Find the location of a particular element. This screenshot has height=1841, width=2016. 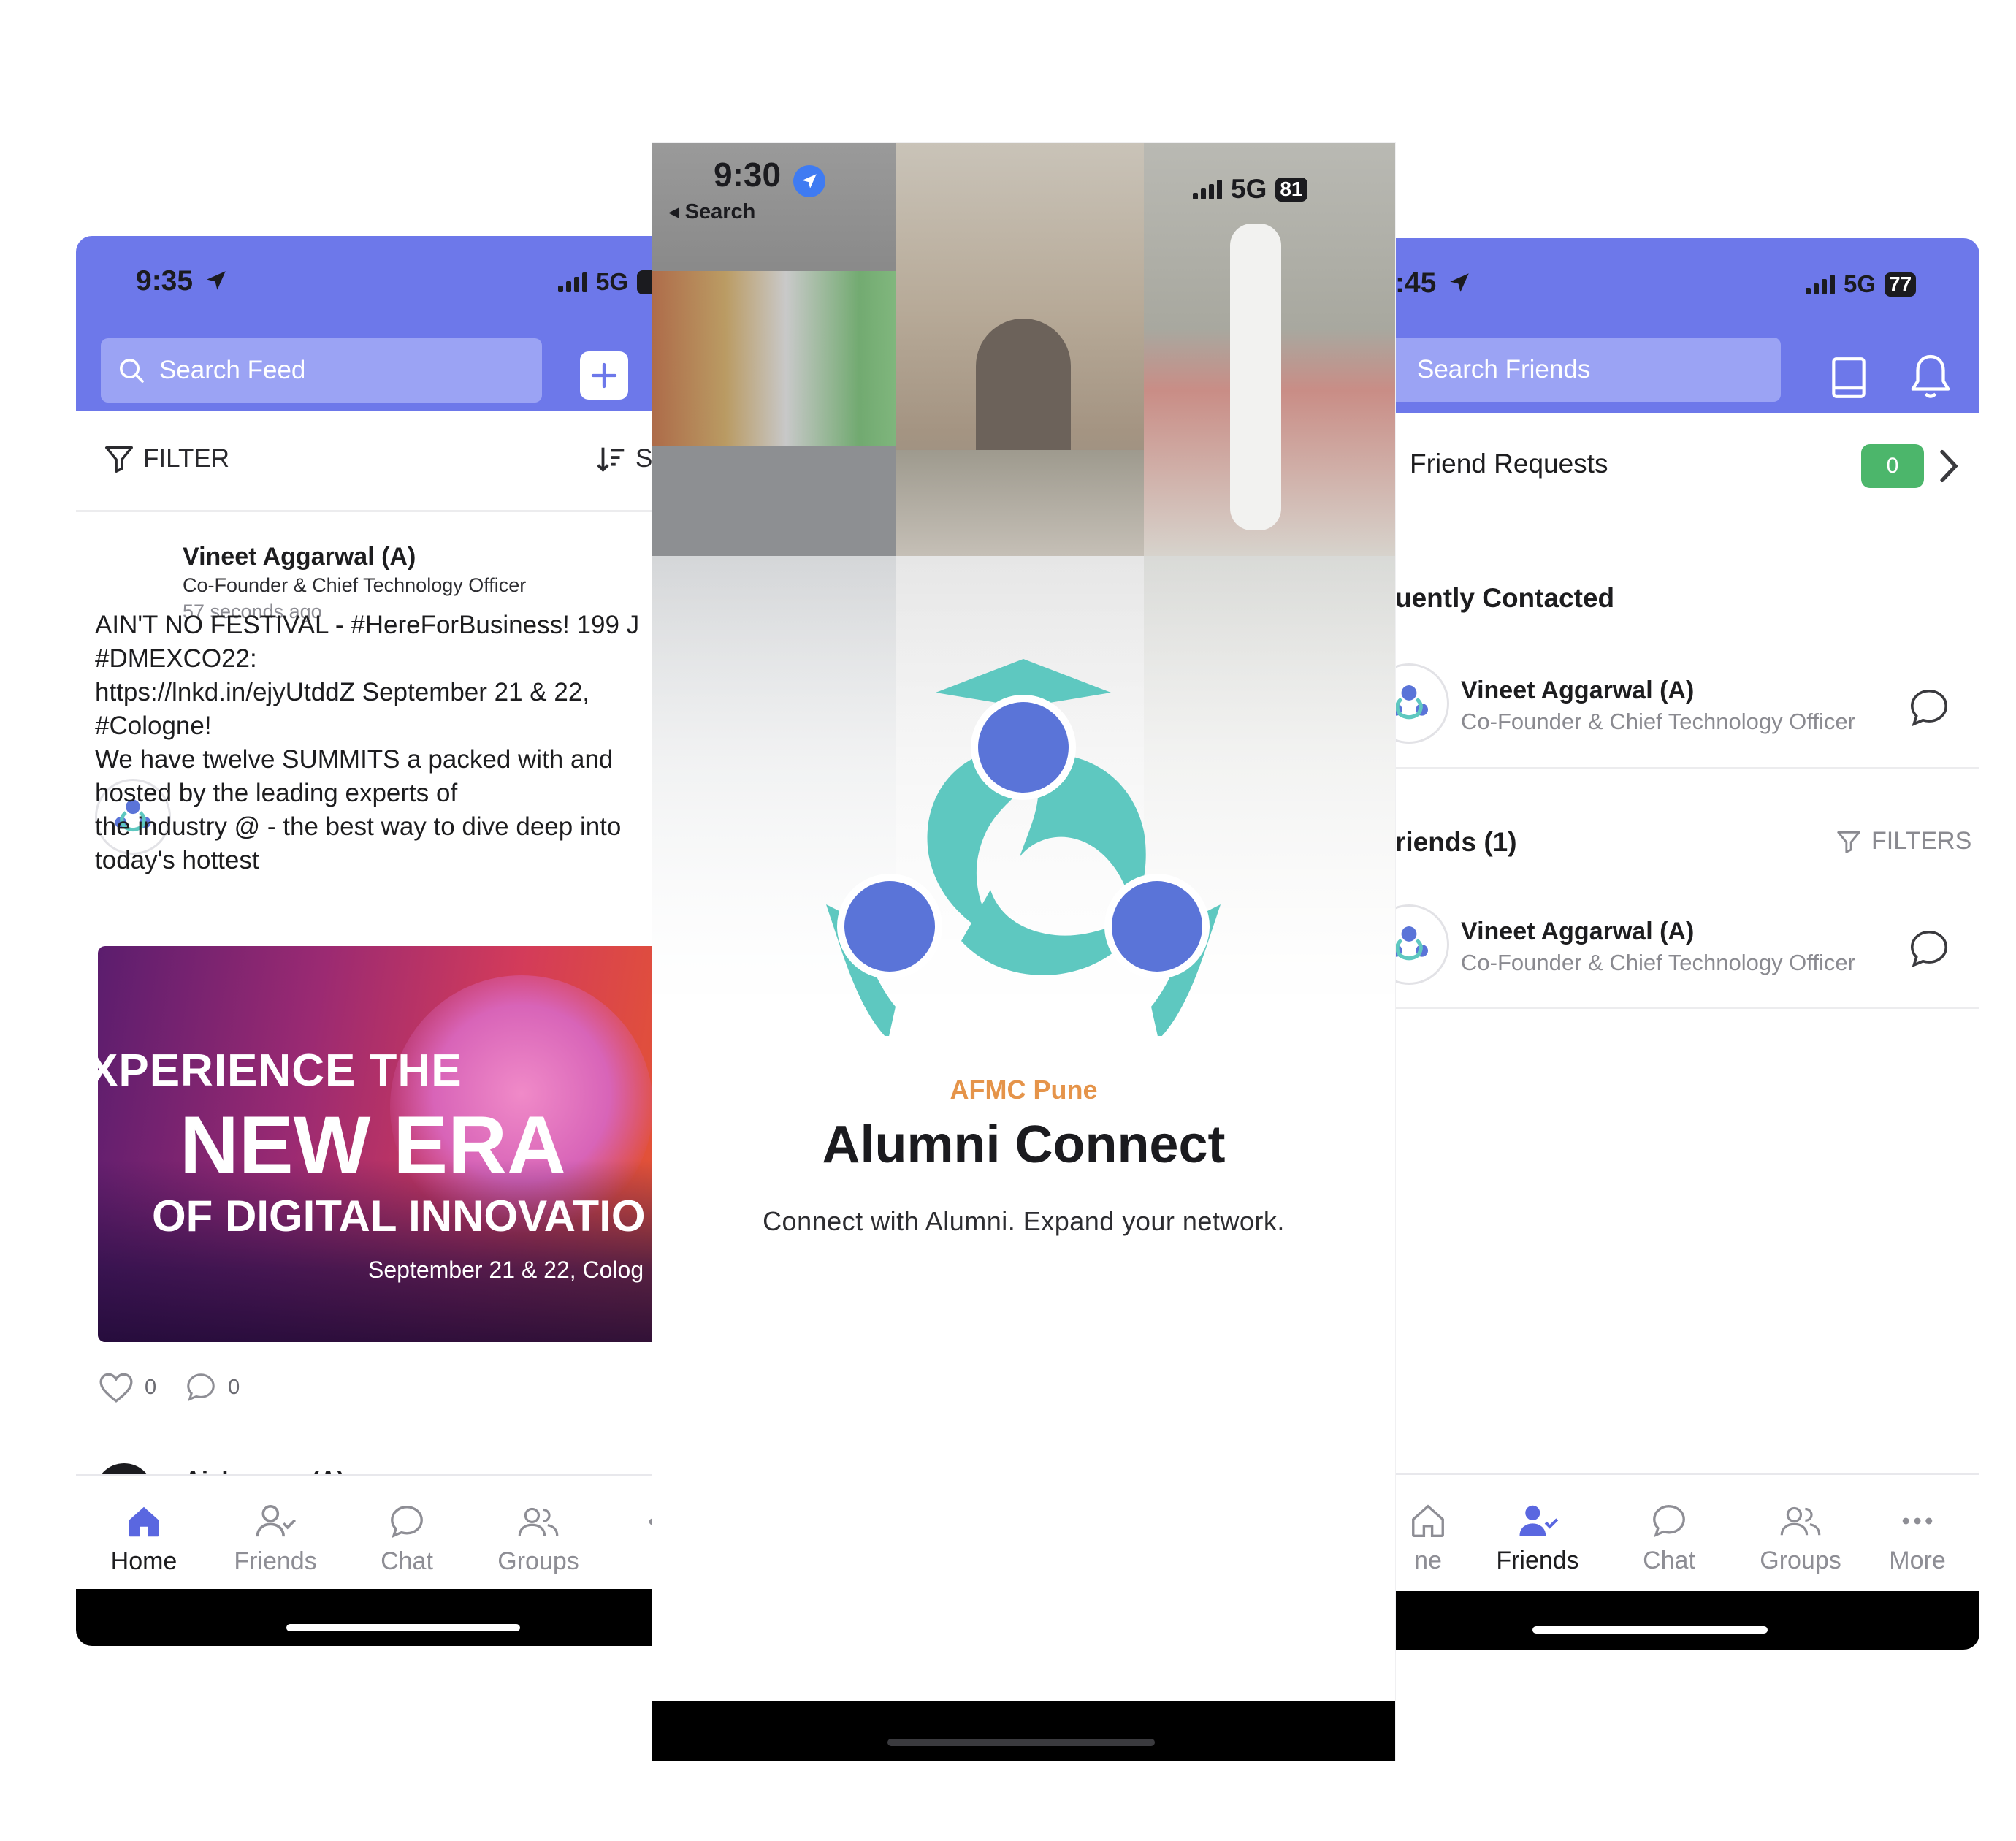

network-label: 5G is located at coordinates (1860, 283).